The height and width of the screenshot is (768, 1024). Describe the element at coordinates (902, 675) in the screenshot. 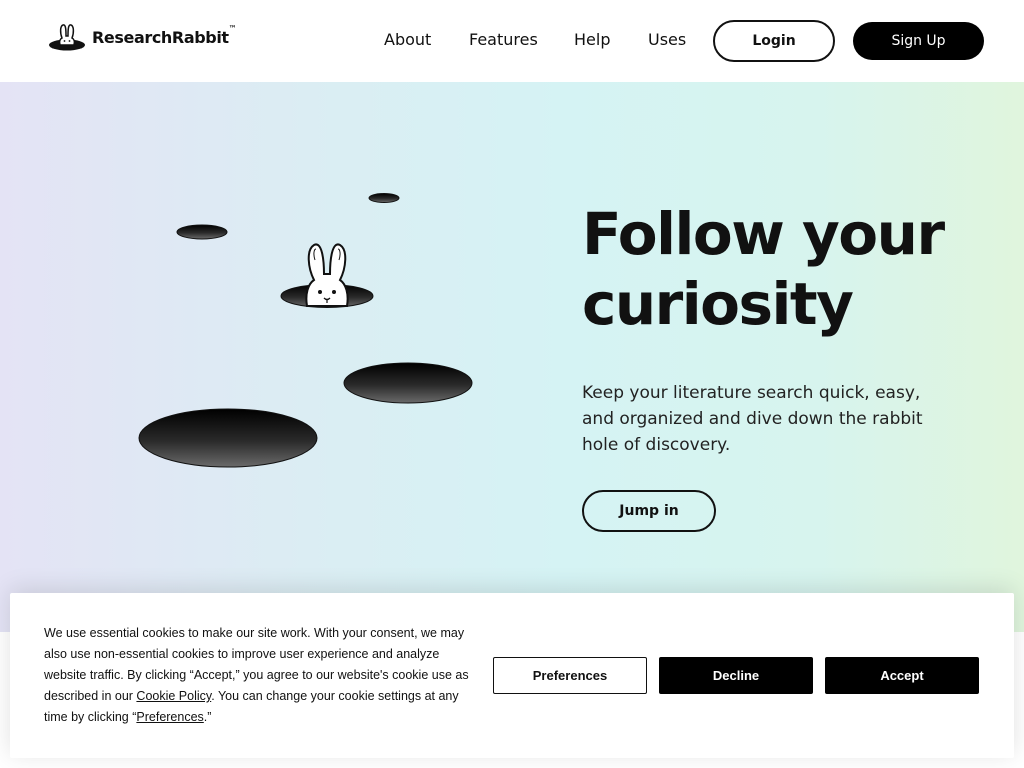

I see `accept-button: Accept` at that location.